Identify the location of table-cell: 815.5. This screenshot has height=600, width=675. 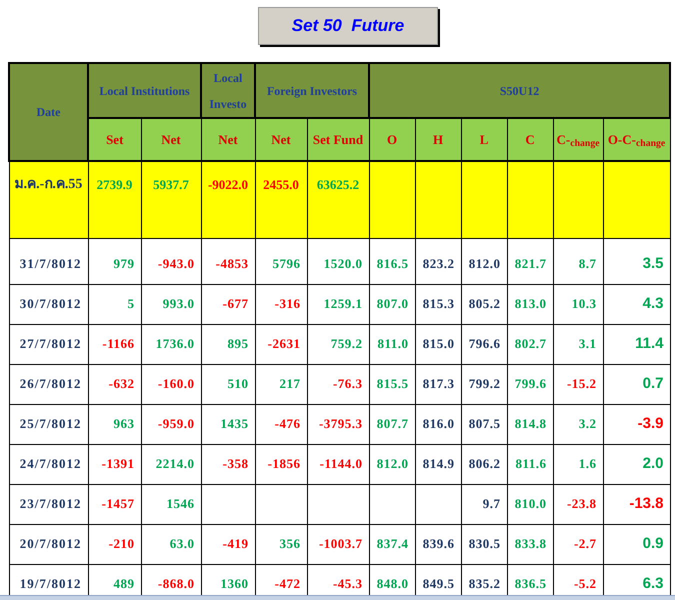
(392, 384).